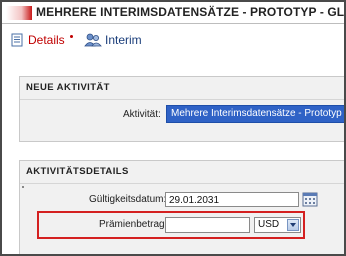  What do you see at coordinates (182, 88) in the screenshot?
I see `new-activity-header: NEUE AKTIVITÄT` at bounding box center [182, 88].